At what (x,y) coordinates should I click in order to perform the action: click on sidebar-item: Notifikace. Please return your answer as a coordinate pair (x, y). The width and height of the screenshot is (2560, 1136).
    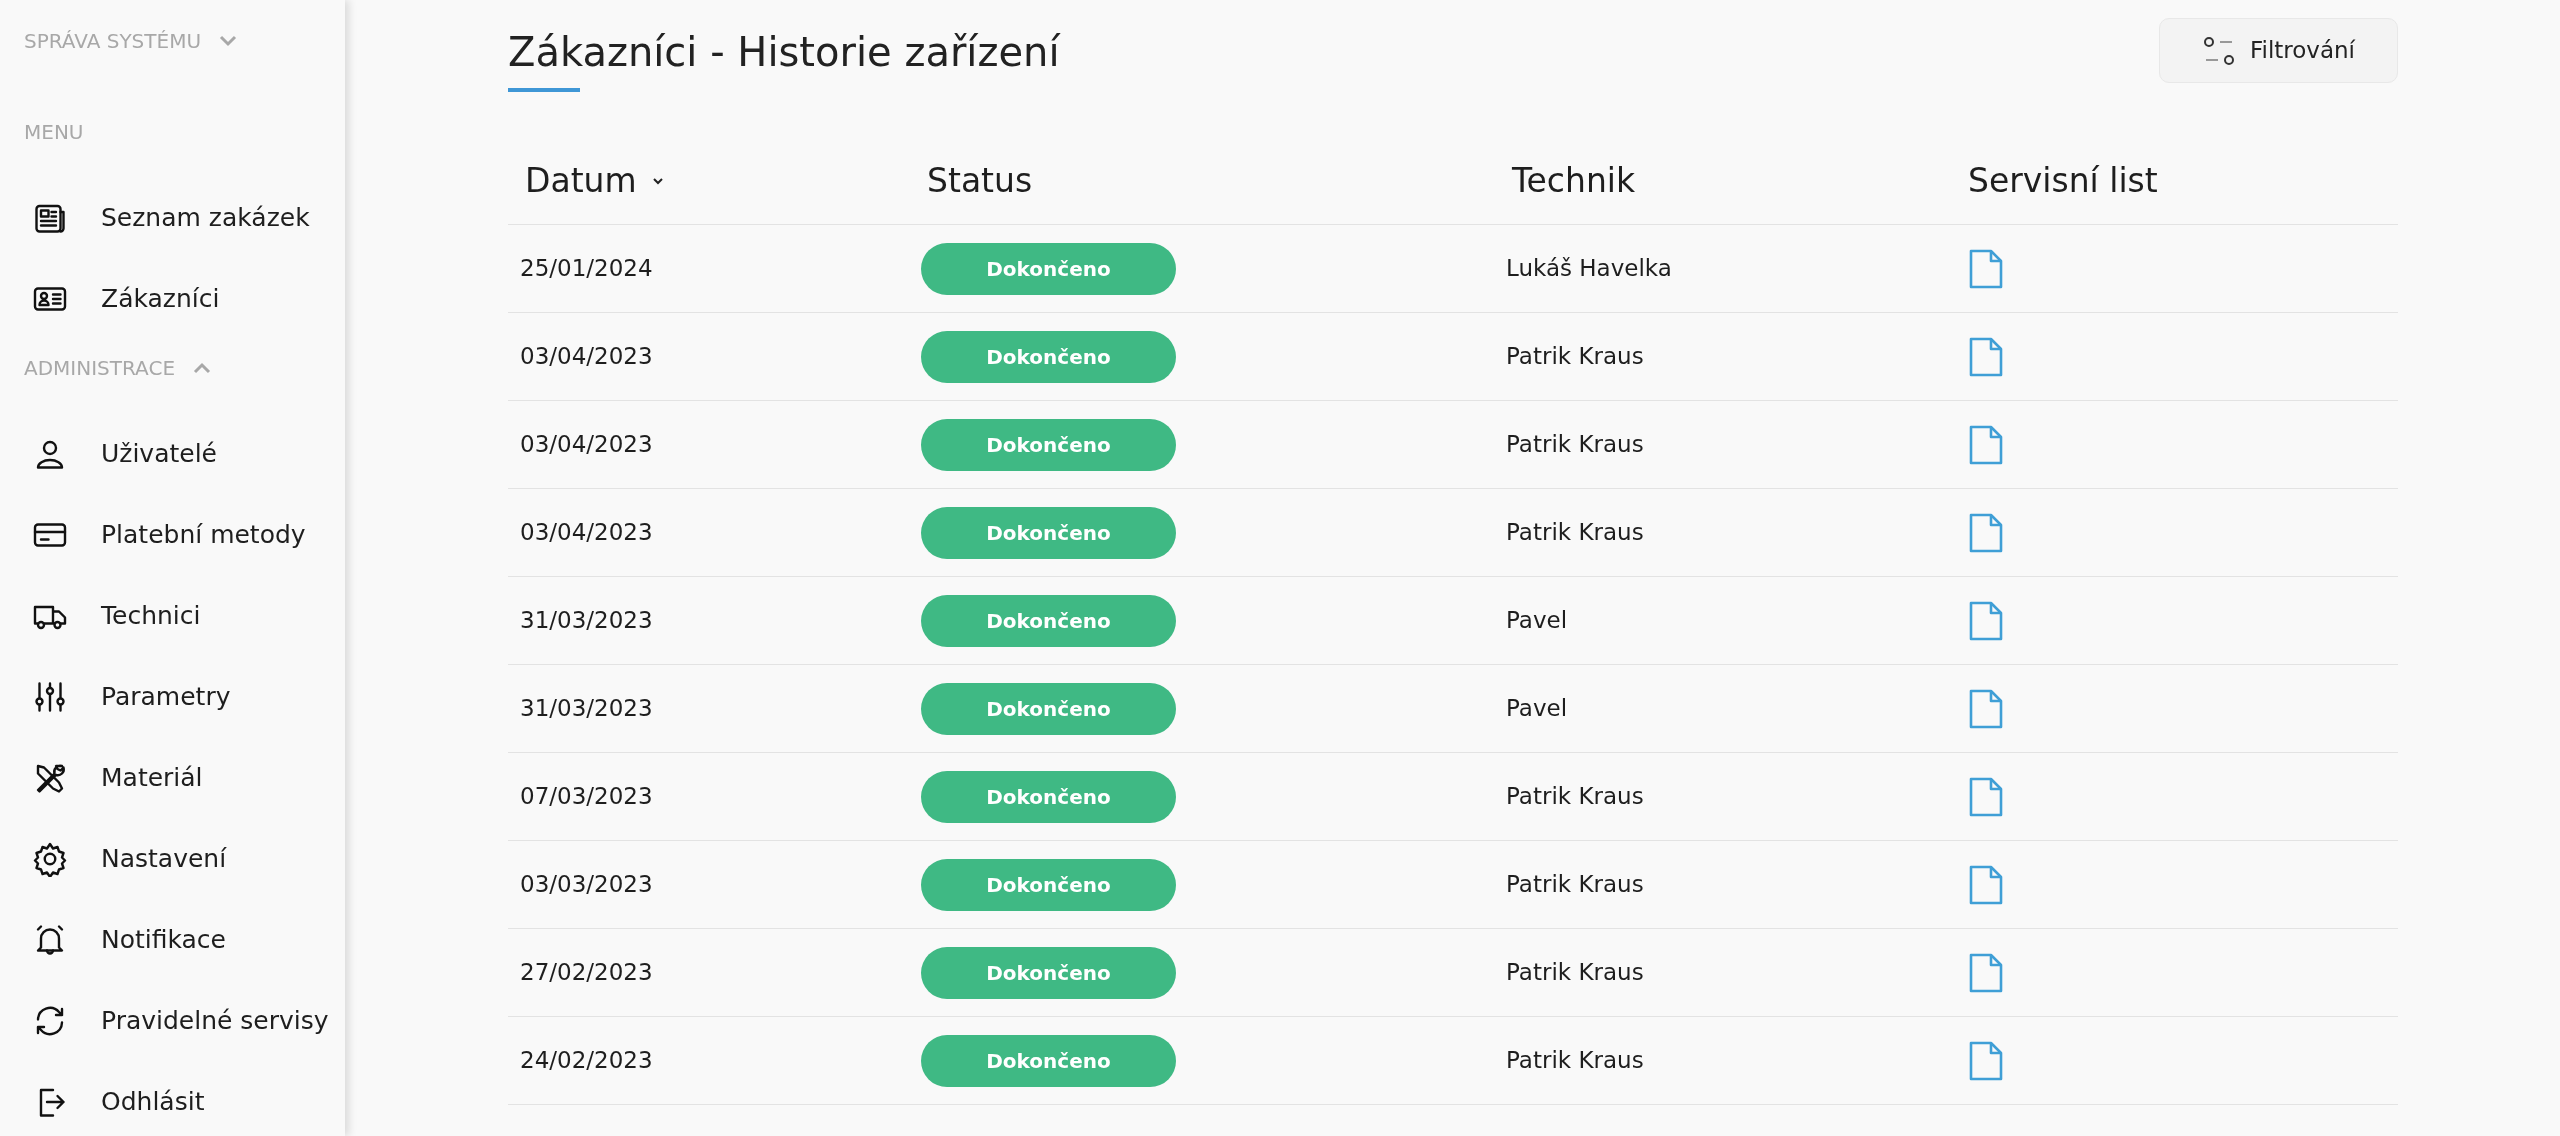
    Looking at the image, I should click on (184, 939).